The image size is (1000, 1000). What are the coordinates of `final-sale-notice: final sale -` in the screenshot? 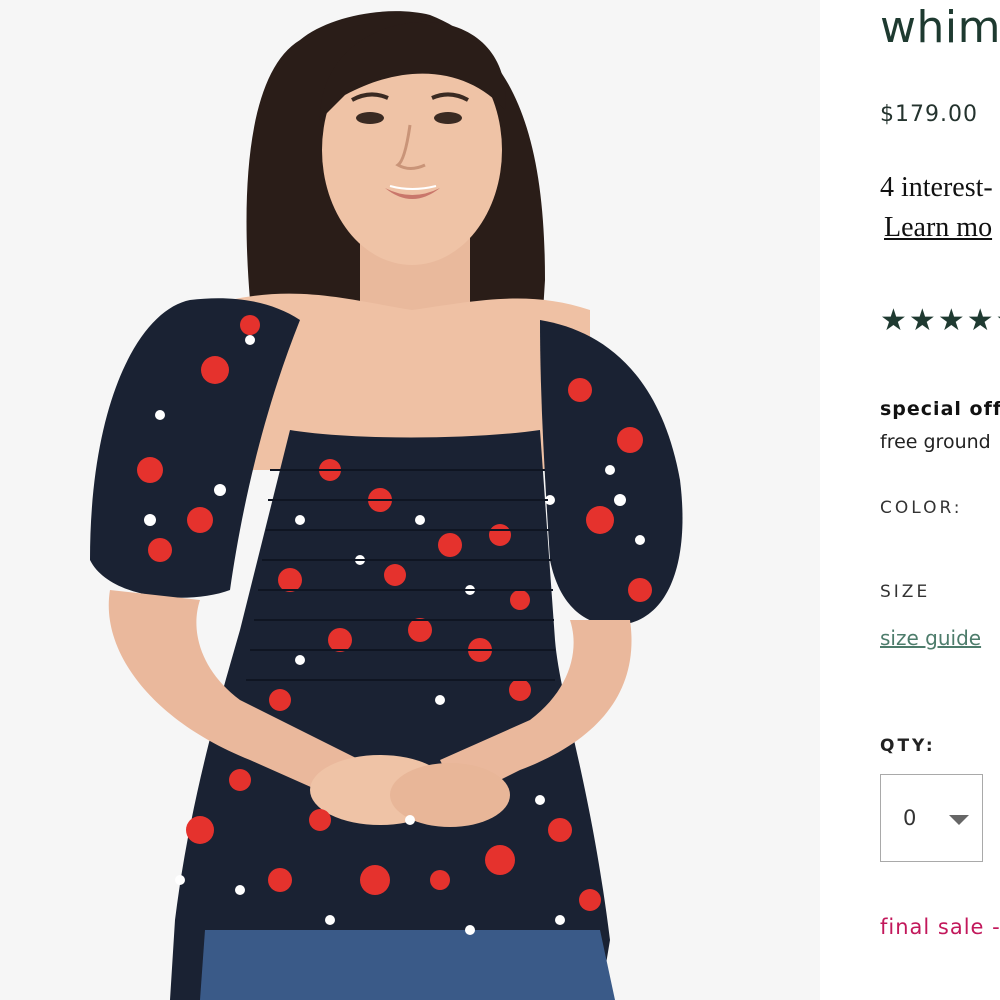 It's located at (940, 927).